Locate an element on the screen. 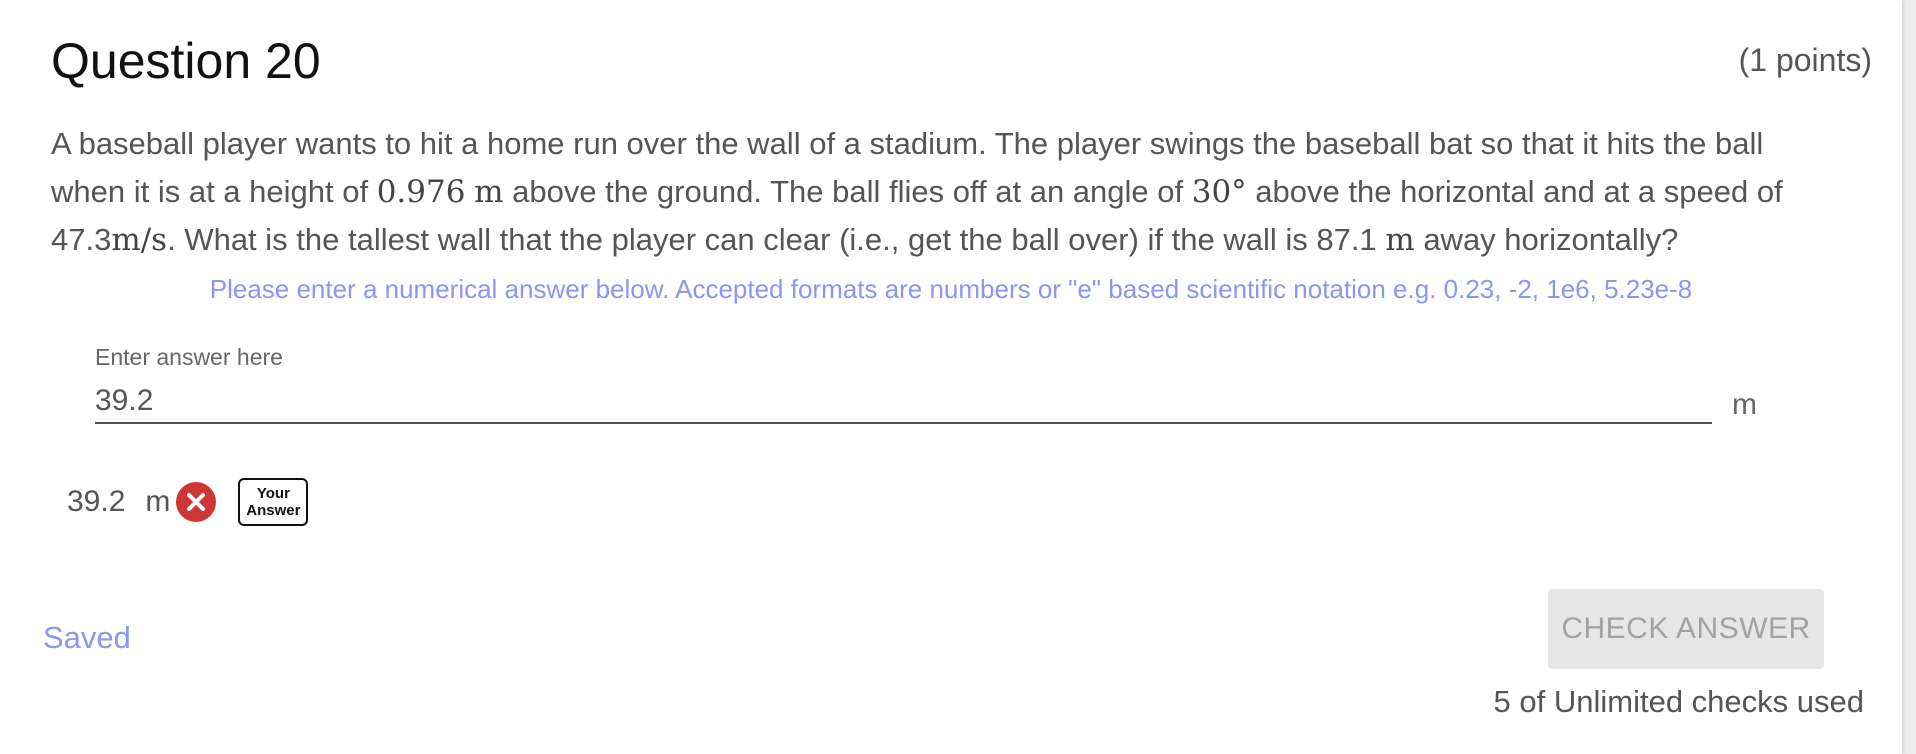  speed-unit: m/s is located at coordinates (139, 240).